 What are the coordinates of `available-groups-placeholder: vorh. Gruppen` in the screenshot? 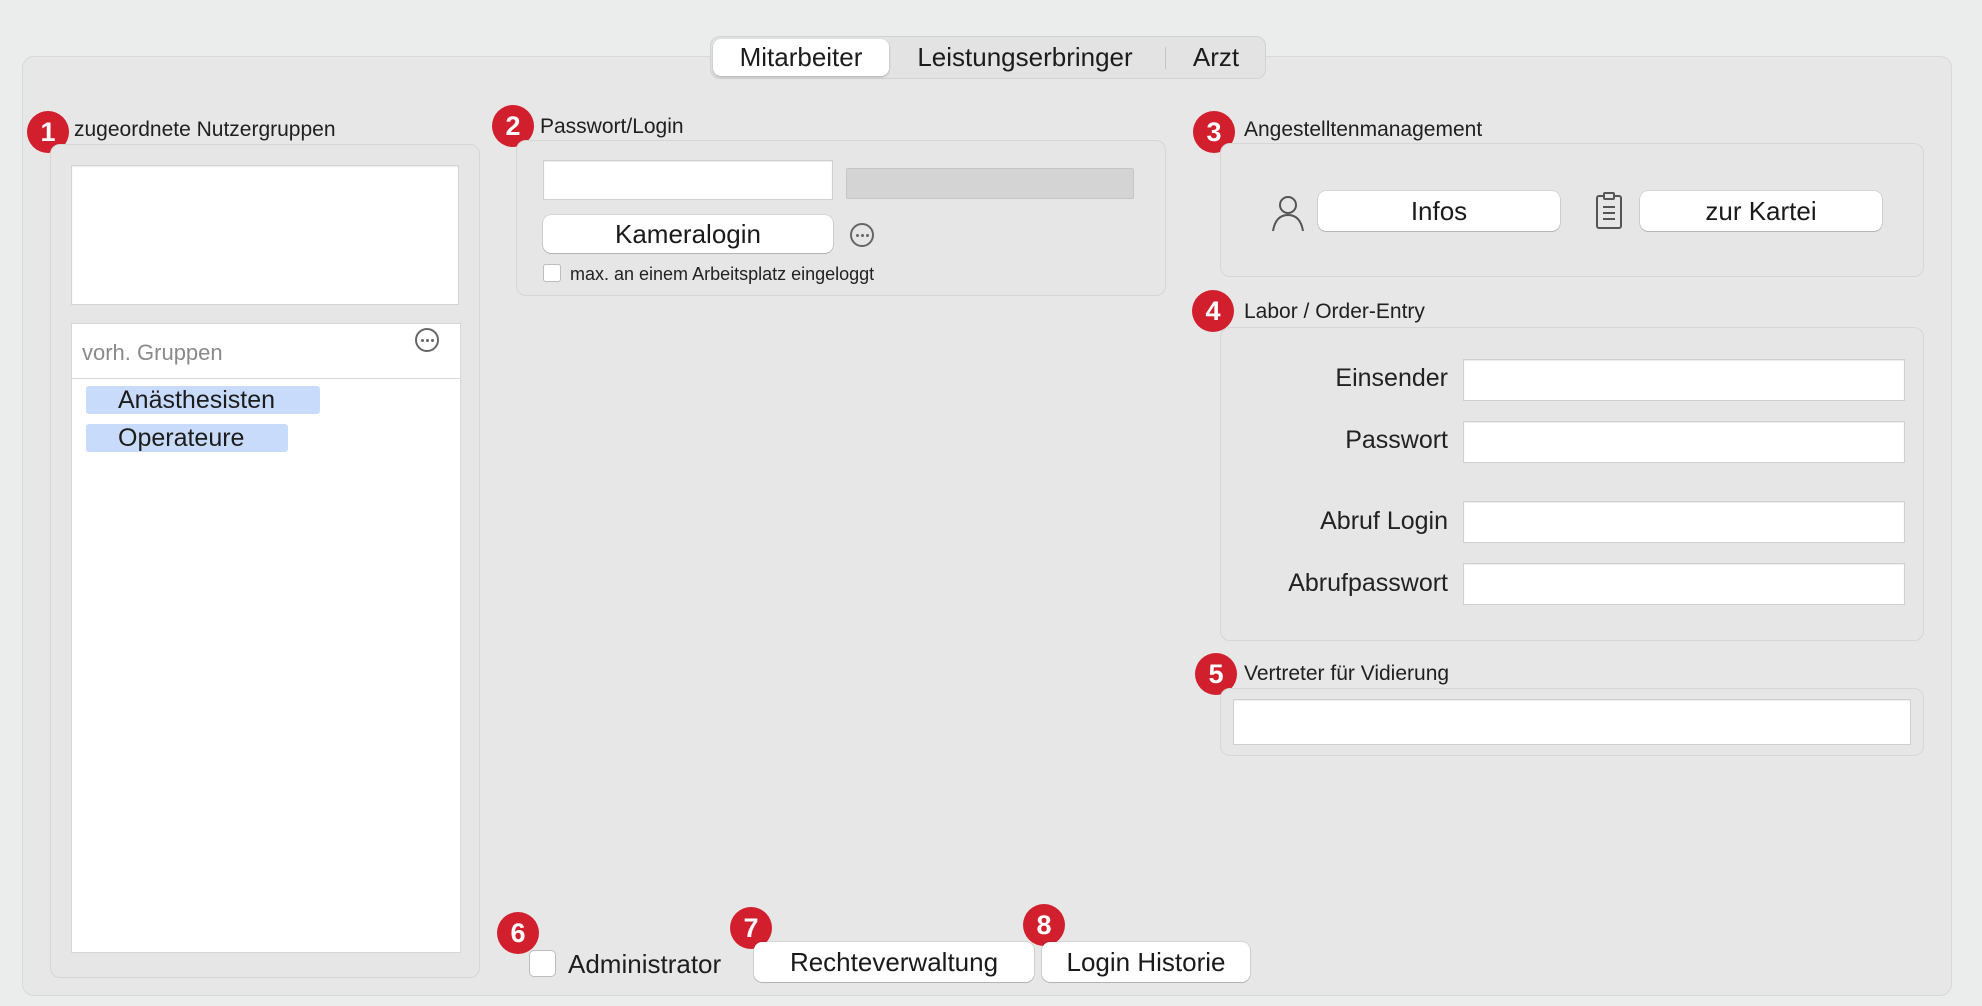 It's located at (152, 352).